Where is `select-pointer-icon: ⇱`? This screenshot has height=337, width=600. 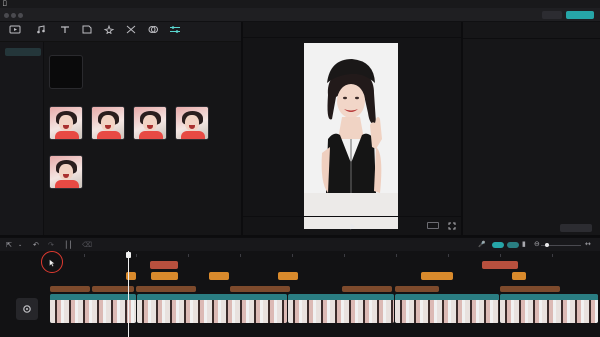
select-pointer-icon: ⇱ is located at coordinates (9, 245).